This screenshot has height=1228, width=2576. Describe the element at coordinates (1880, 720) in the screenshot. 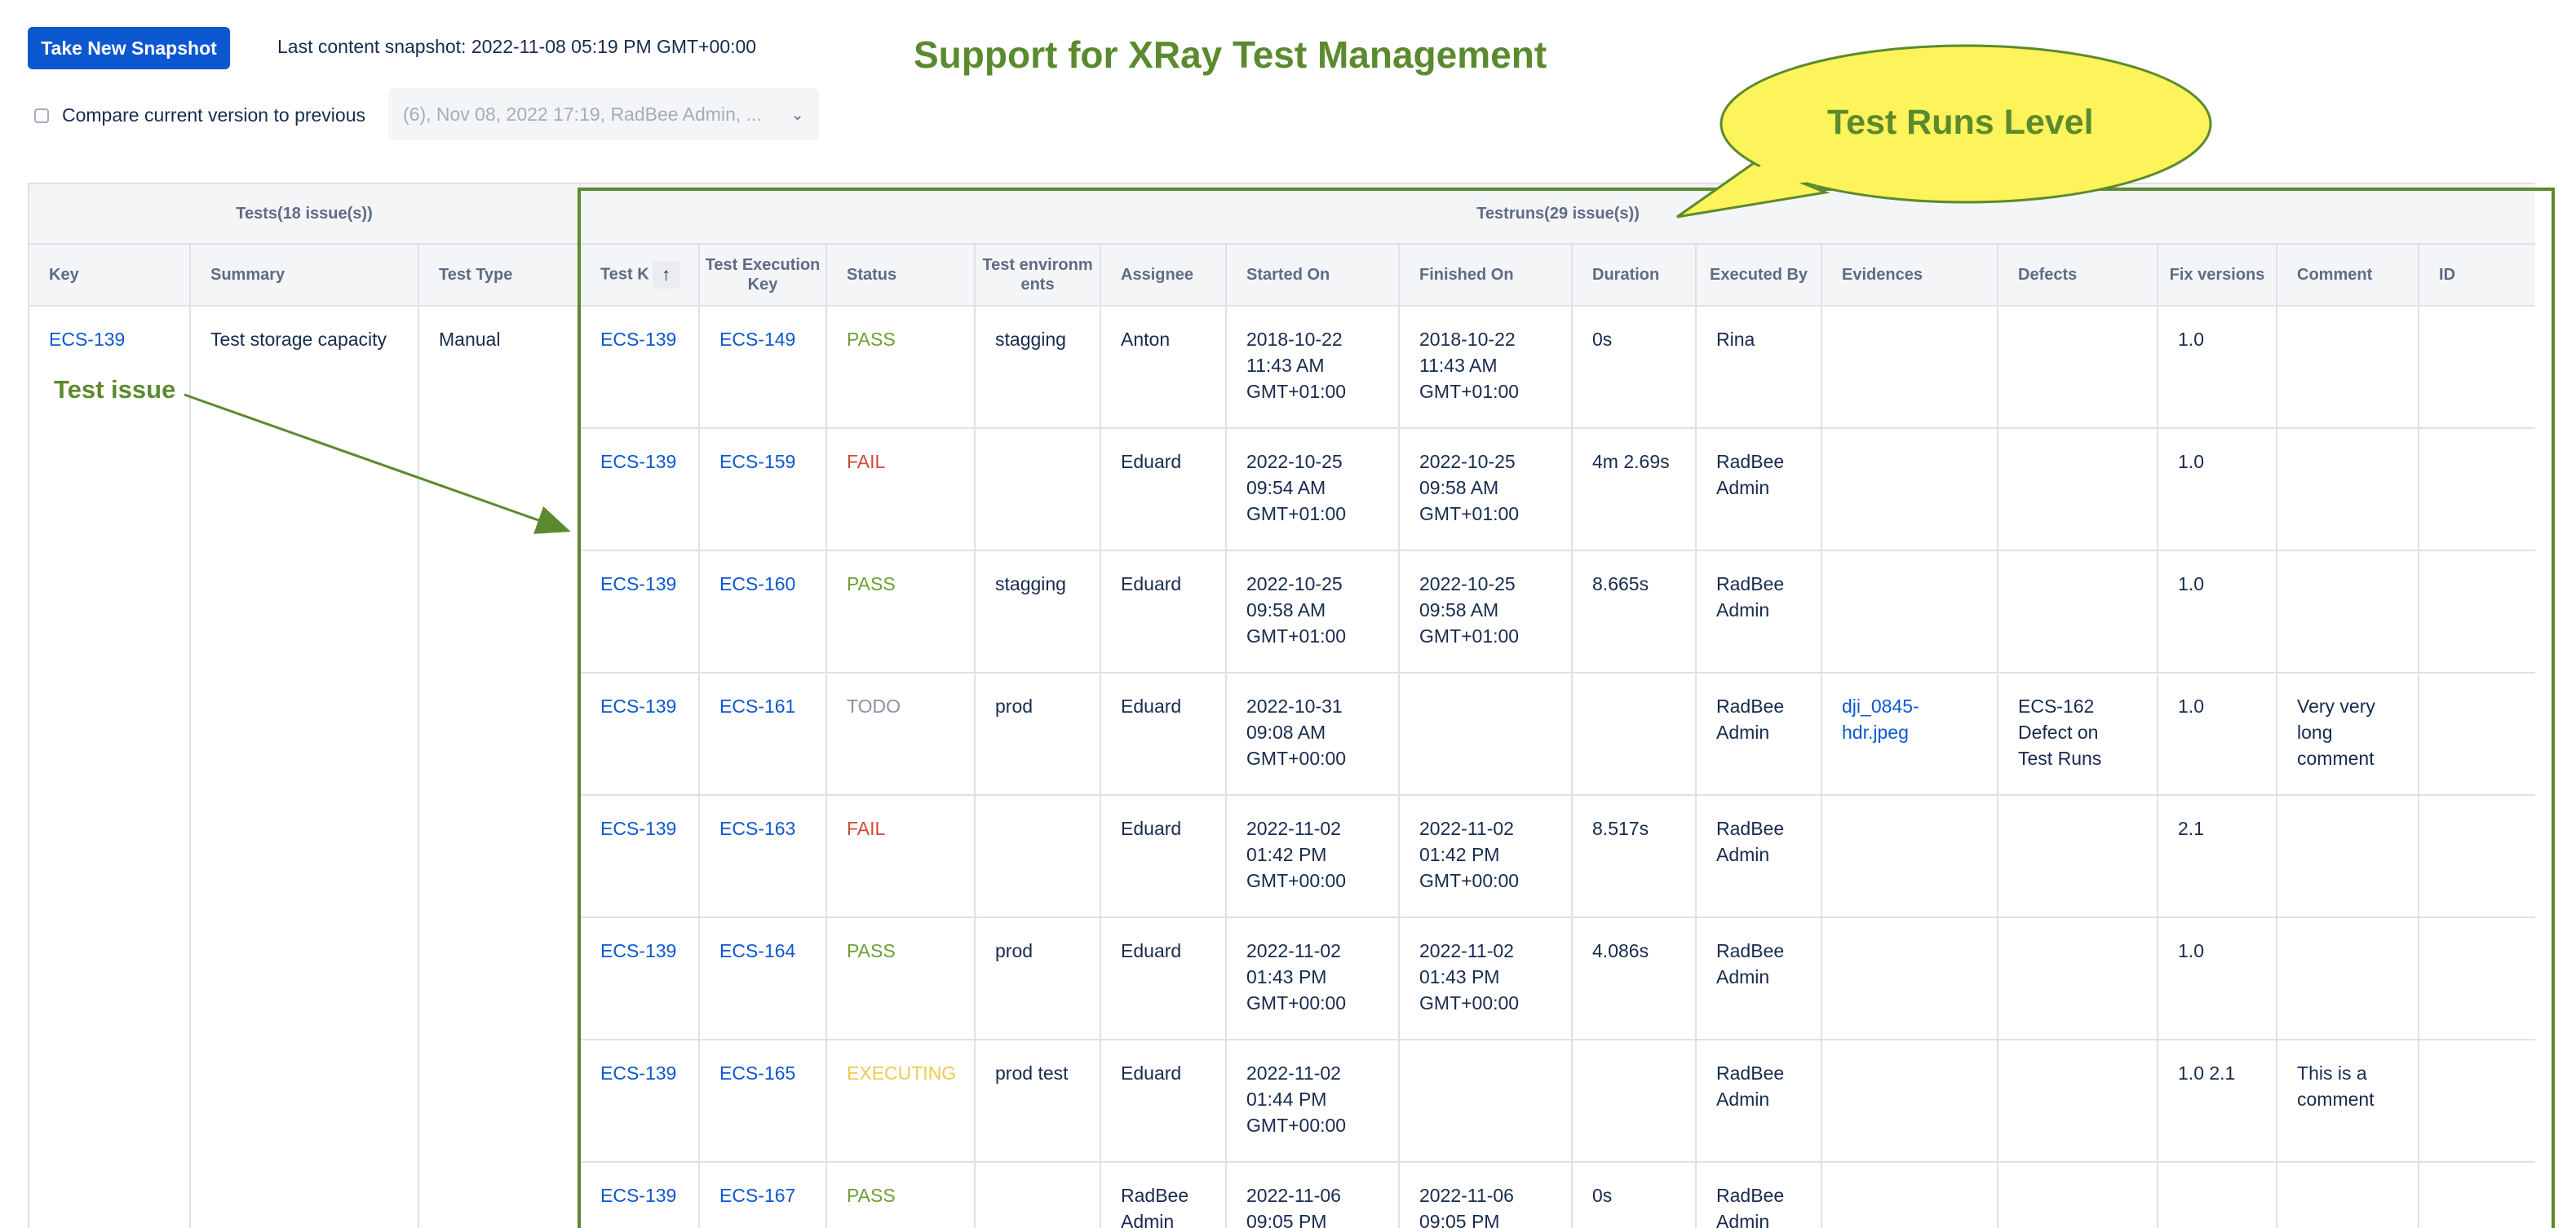

I see `evidence-link: dji_0845-hdr.jpeg` at that location.